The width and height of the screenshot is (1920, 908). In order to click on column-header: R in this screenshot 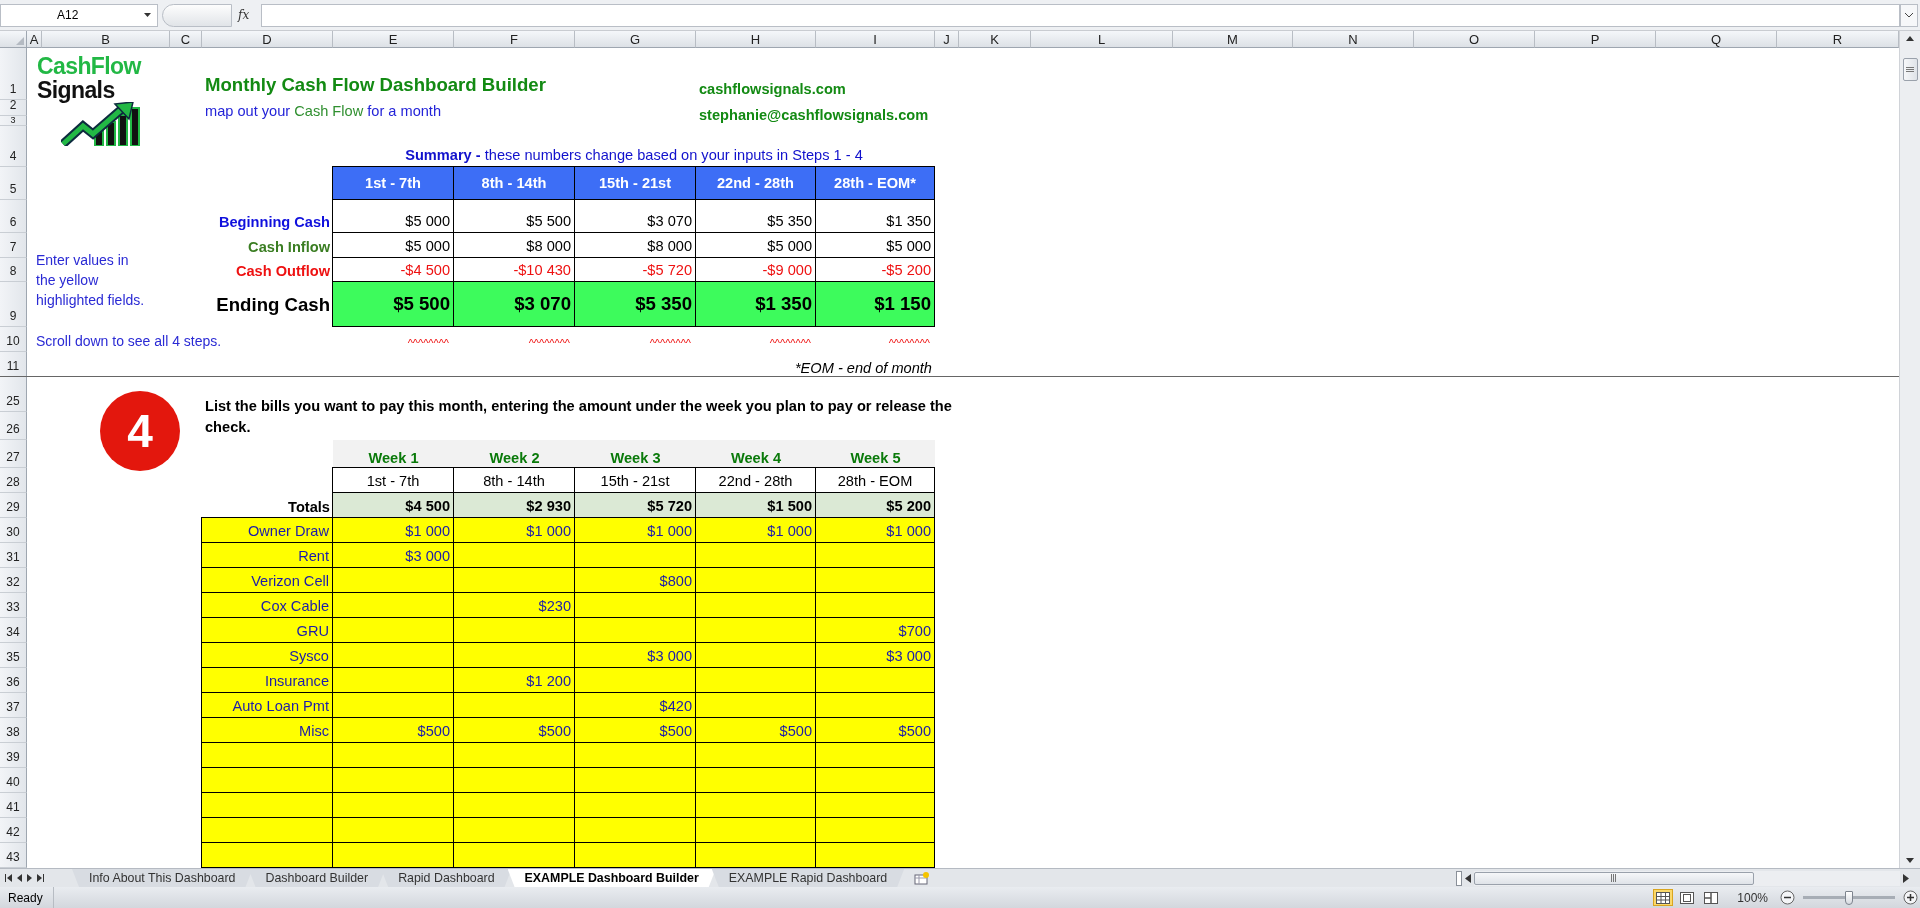, I will do `click(1838, 39)`.